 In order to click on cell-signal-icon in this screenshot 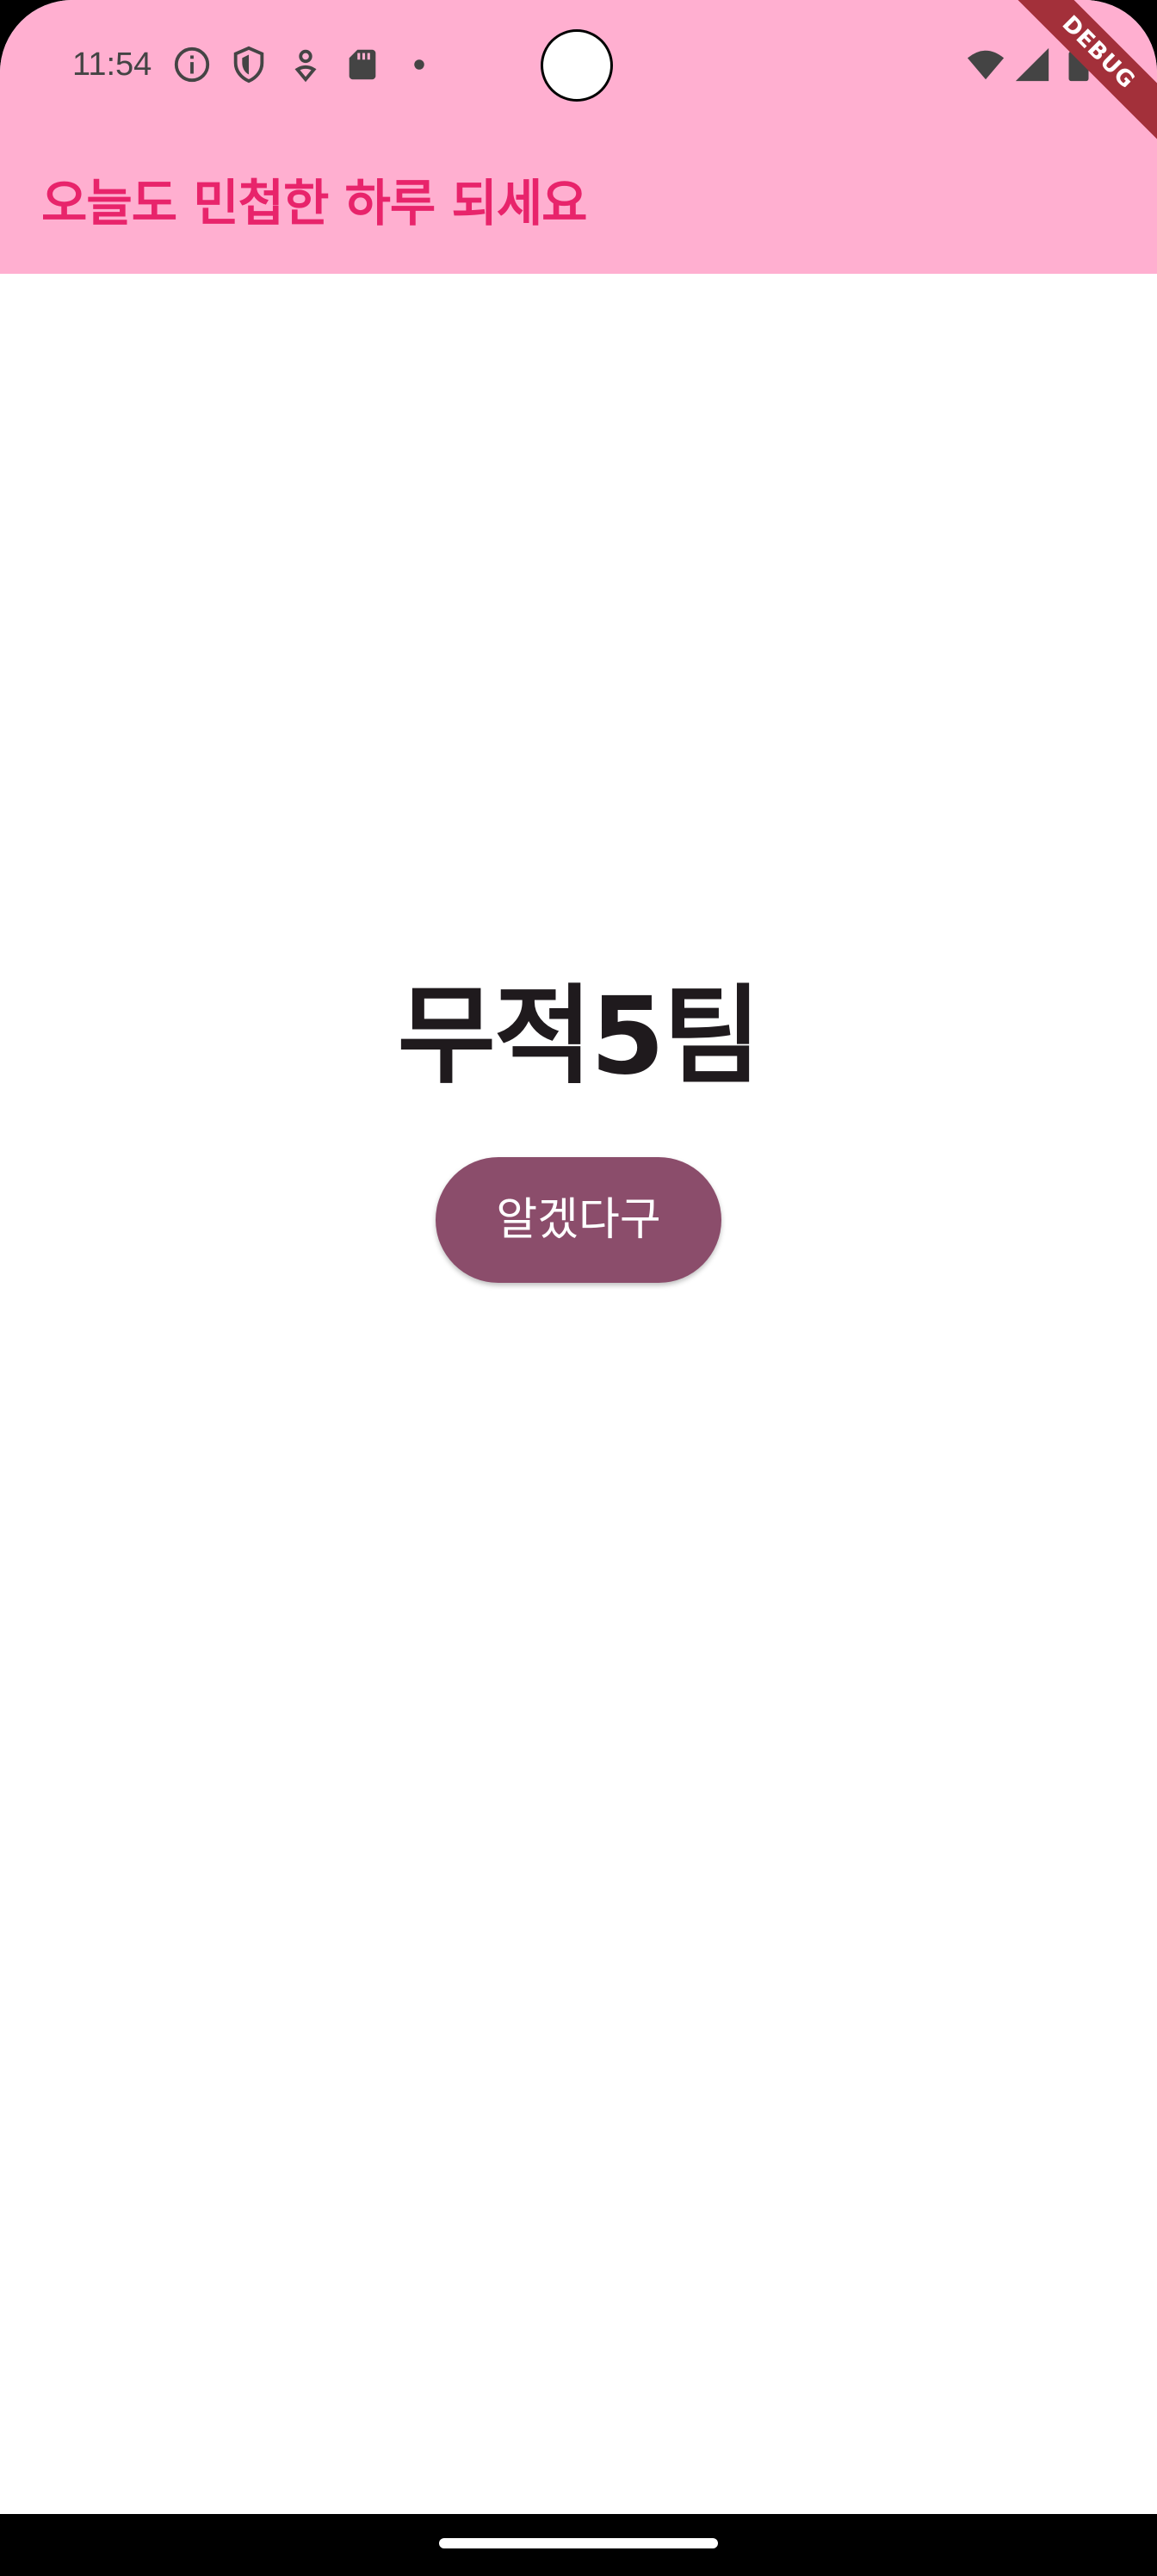, I will do `click(1032, 64)`.